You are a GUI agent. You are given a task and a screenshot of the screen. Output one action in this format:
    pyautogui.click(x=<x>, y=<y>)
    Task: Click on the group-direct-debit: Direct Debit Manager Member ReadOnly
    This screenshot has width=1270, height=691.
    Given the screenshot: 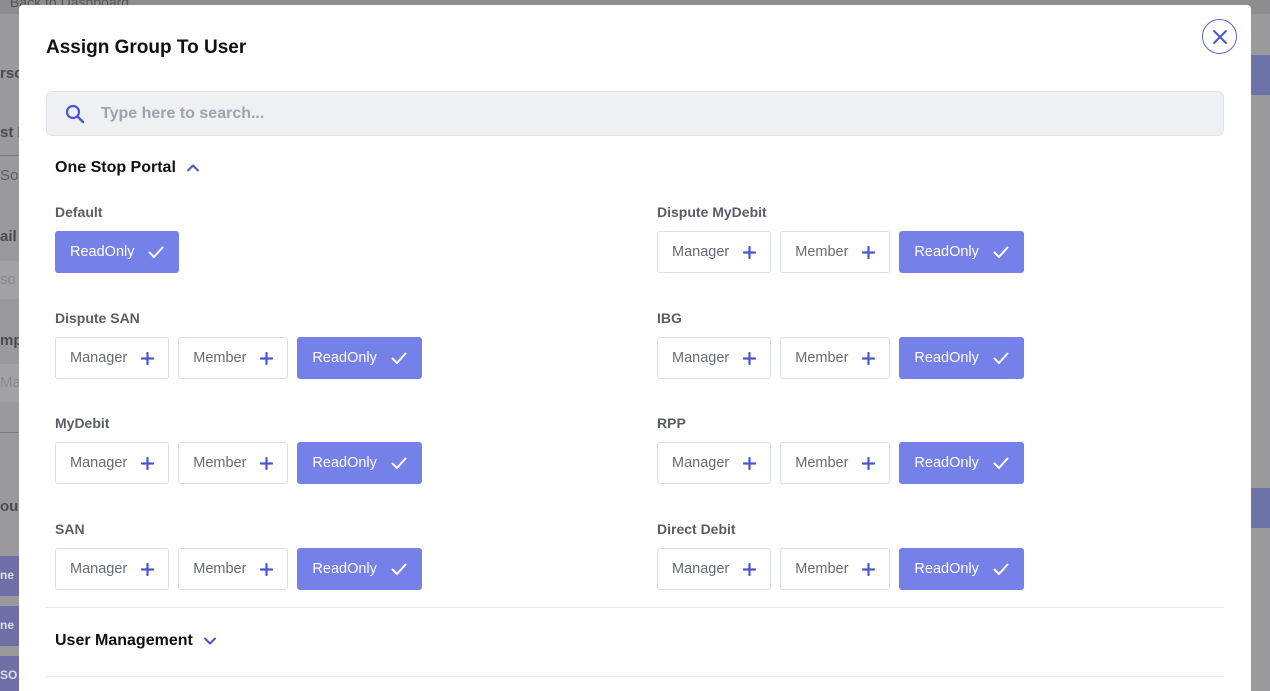 What is the action you would take?
    pyautogui.click(x=840, y=554)
    